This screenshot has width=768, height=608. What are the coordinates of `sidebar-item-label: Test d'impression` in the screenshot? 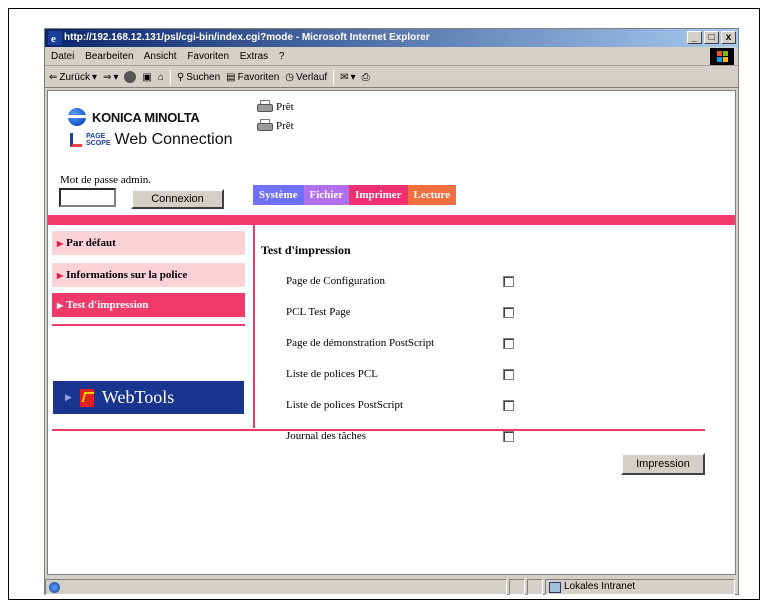 It's located at (107, 305).